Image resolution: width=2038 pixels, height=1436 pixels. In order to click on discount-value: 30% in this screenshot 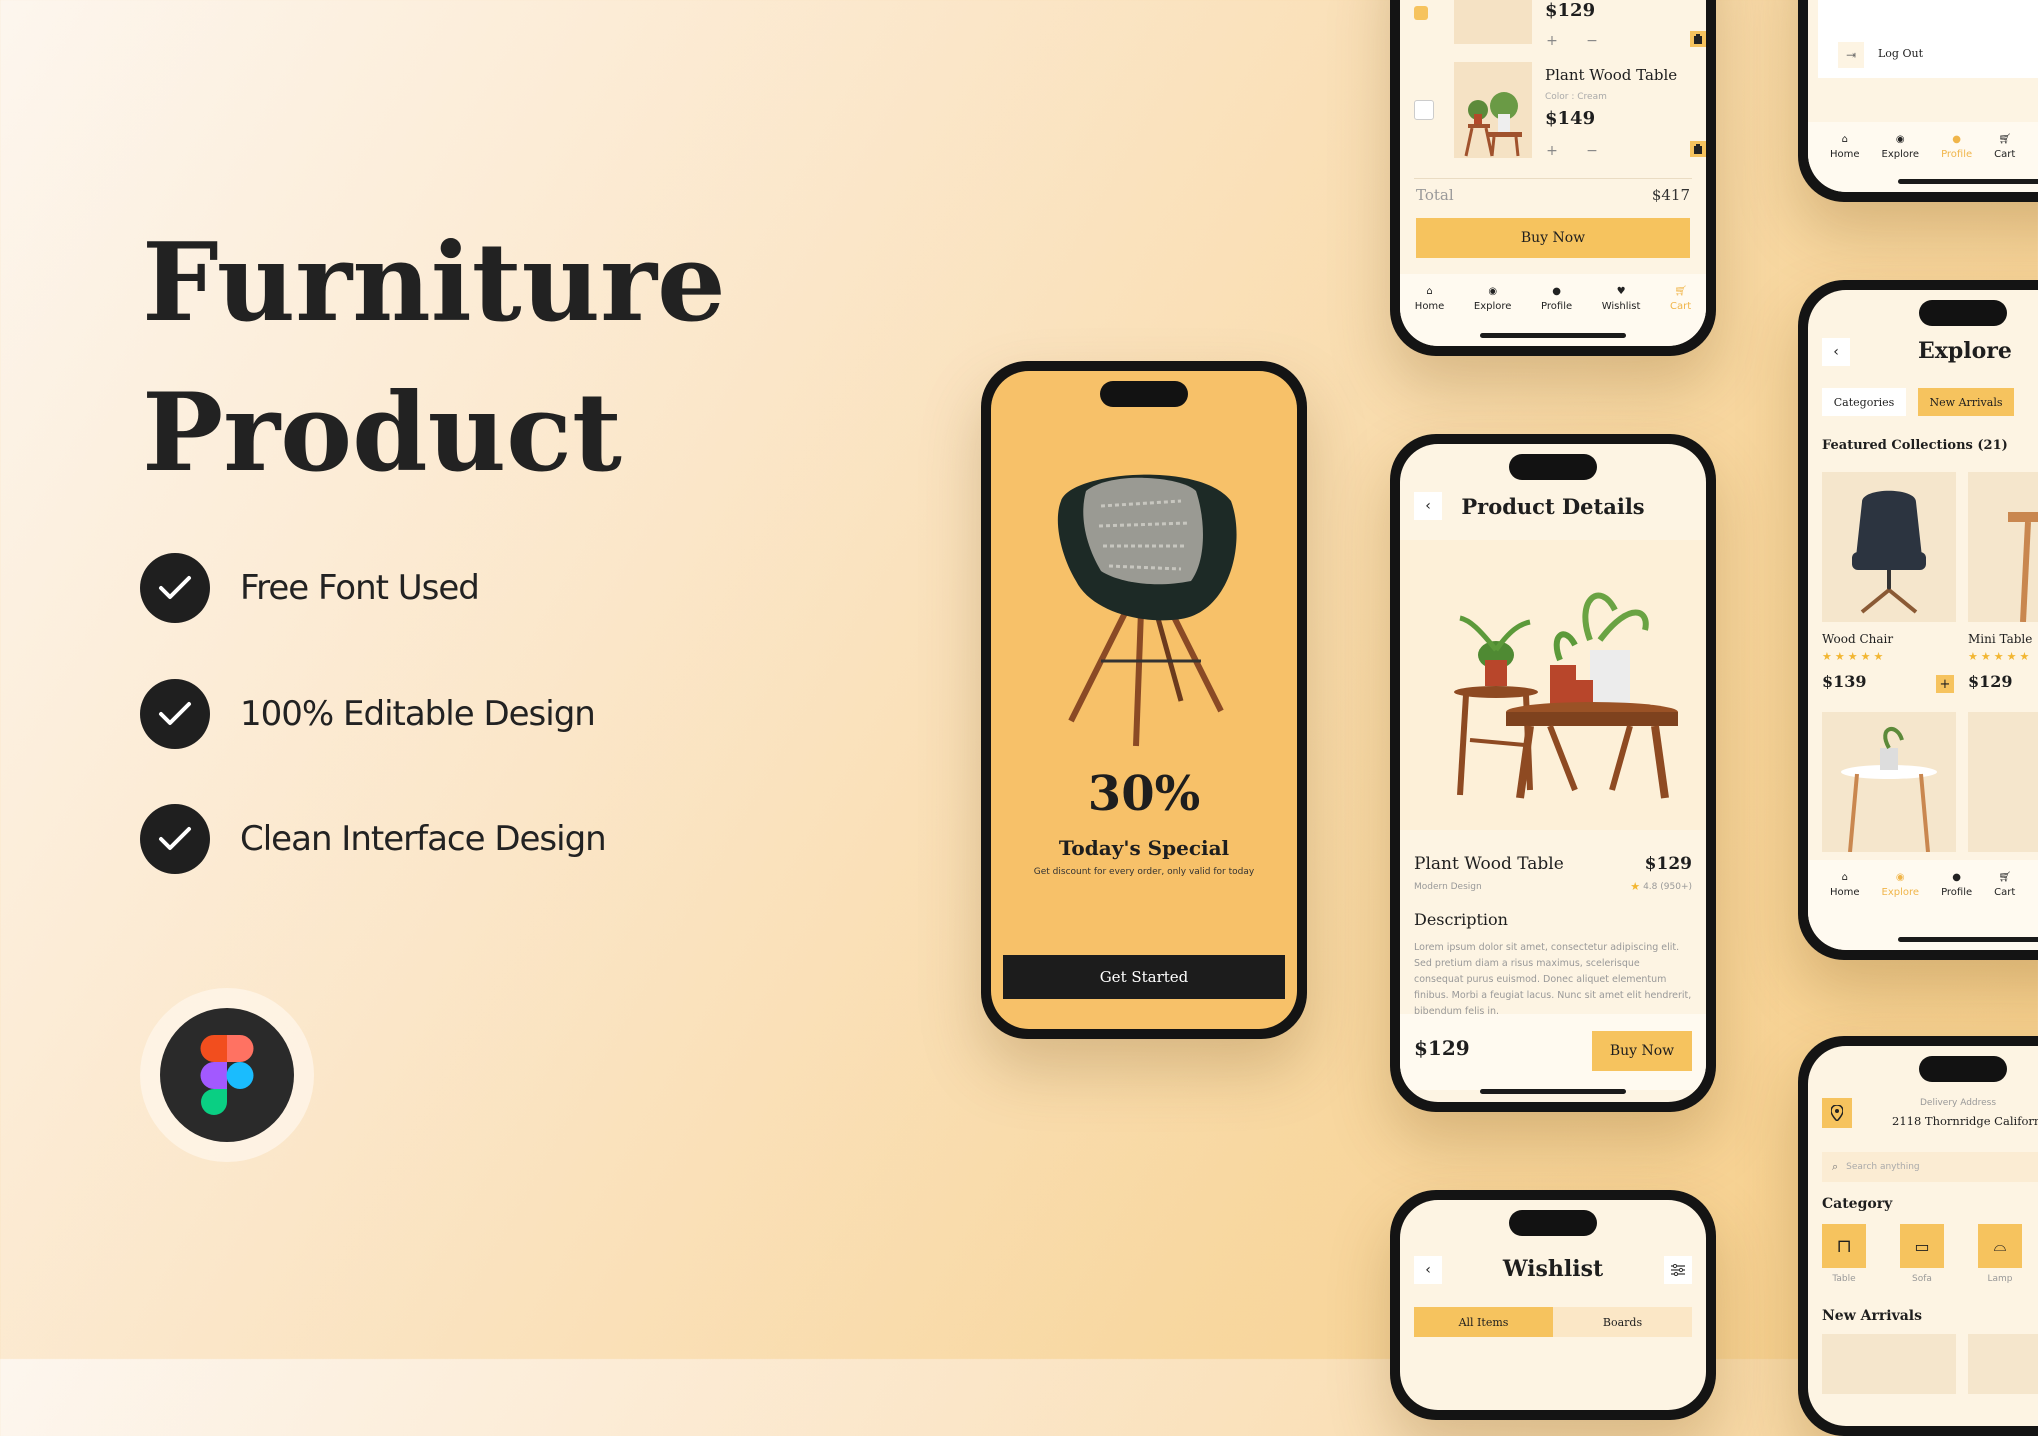, I will do `click(1144, 794)`.